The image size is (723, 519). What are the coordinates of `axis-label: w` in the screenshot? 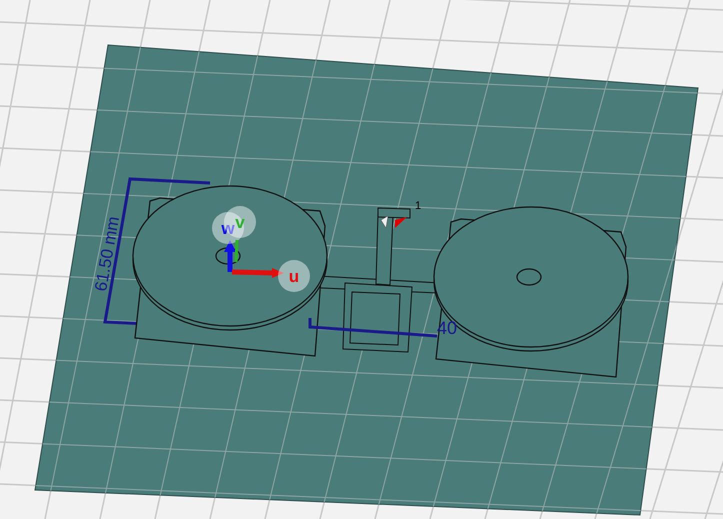 It's located at (228, 228).